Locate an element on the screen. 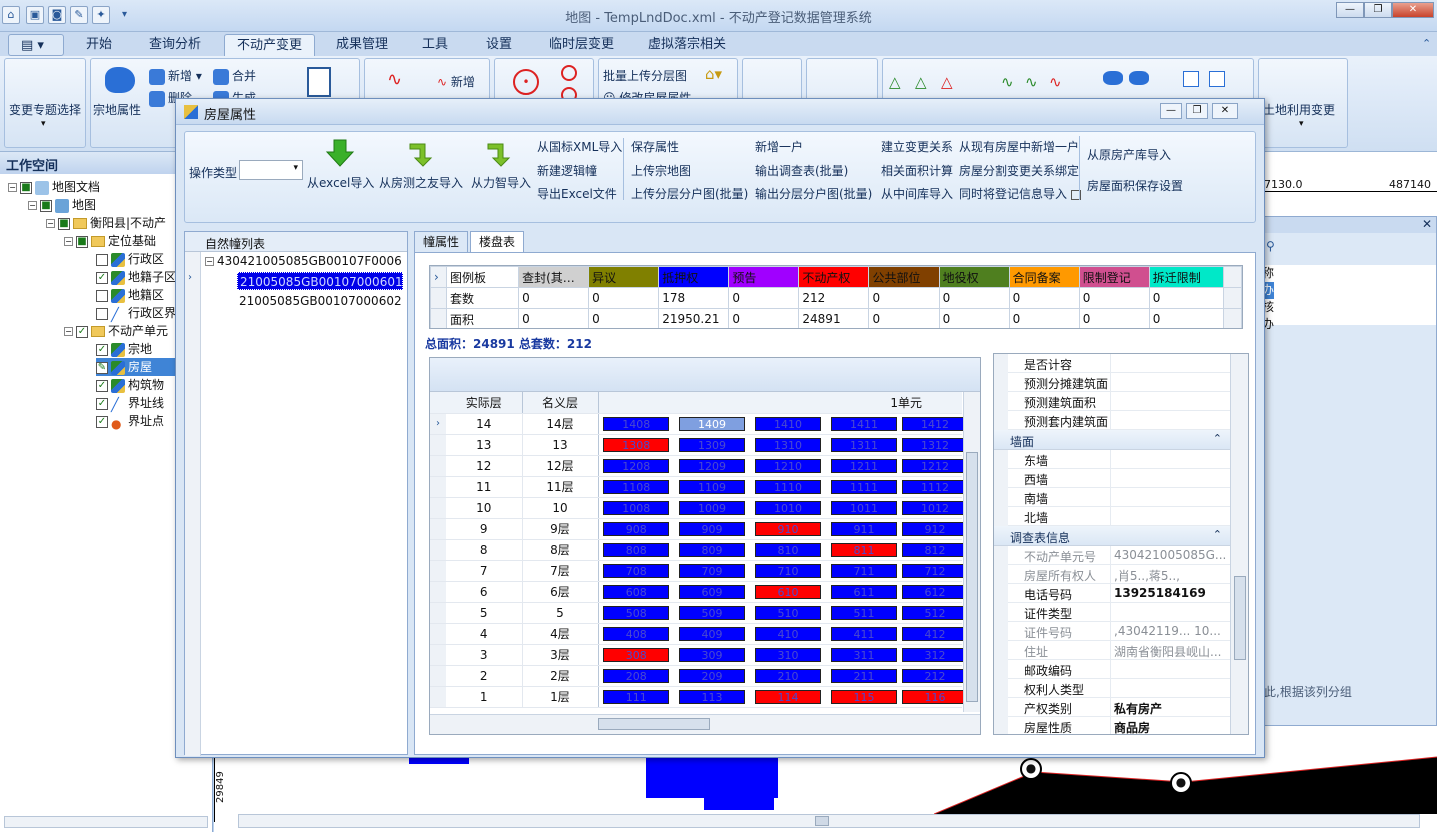 Image resolution: width=1437 pixels, height=832 pixels. import-reg-checkbox: 同时将登记信息导入 is located at coordinates (1020, 193).